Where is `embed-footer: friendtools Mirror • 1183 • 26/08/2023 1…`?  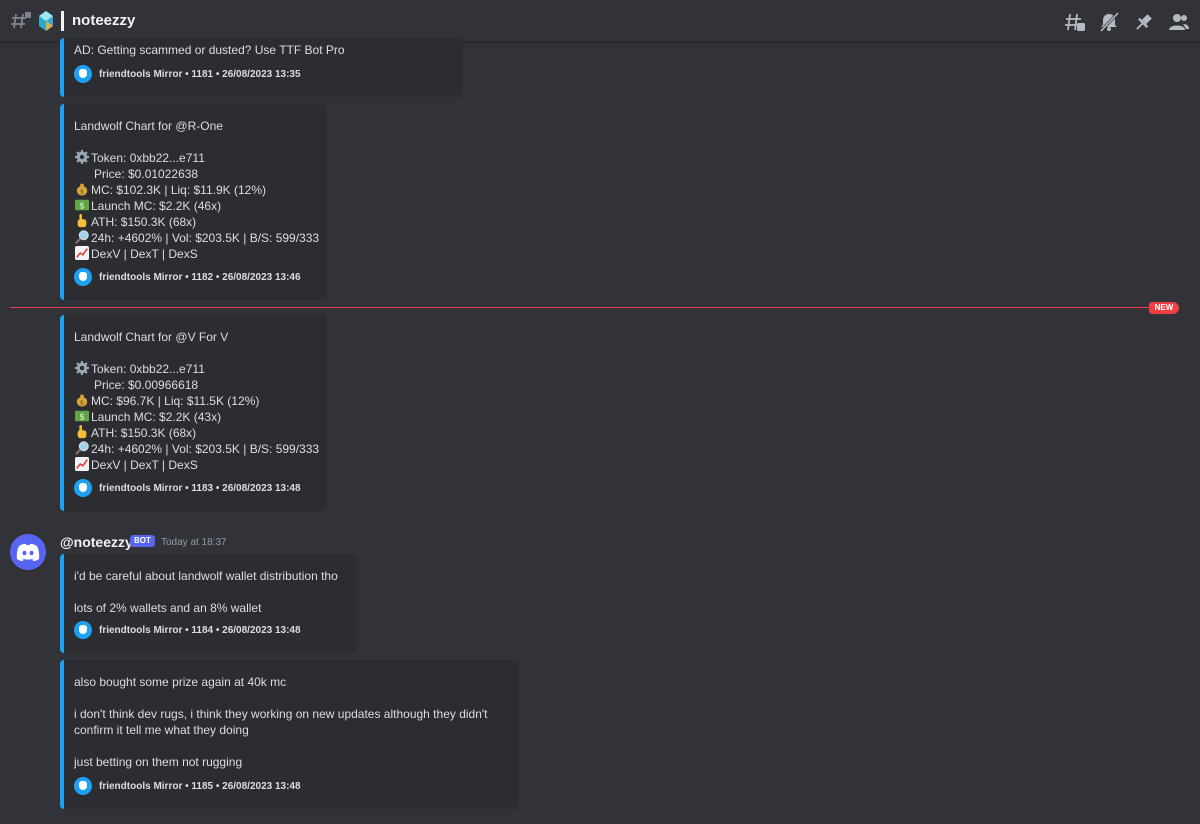
embed-footer: friendtools Mirror • 1183 • 26/08/2023 1… is located at coordinates (187, 488).